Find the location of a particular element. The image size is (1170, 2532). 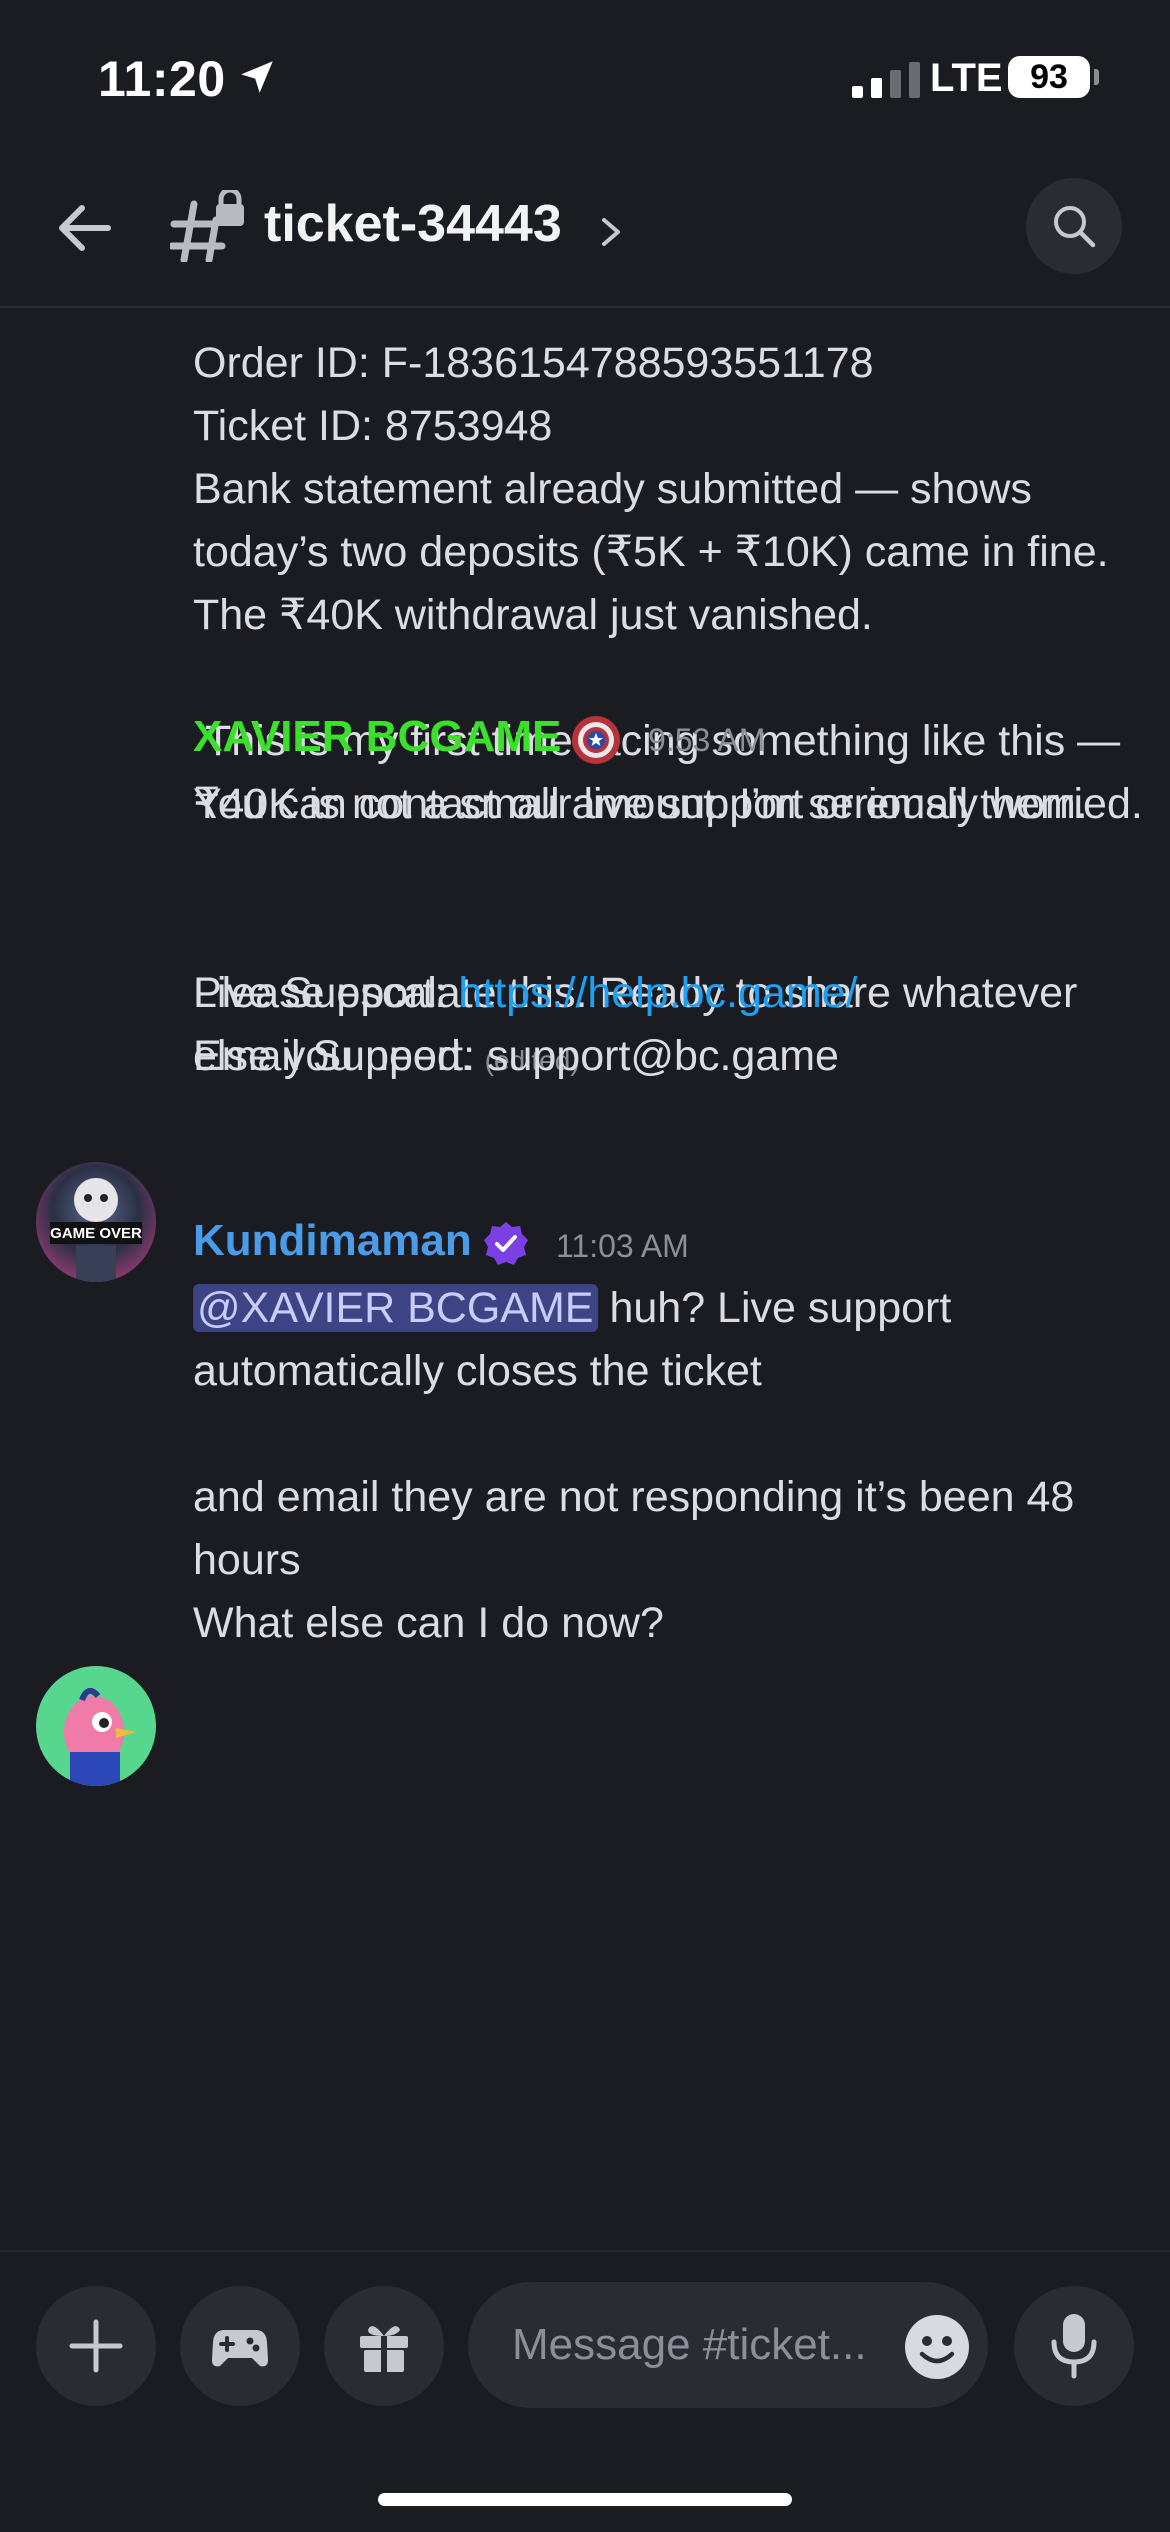

user-mention: @XAVIER BCGAME is located at coordinates (395, 1308).